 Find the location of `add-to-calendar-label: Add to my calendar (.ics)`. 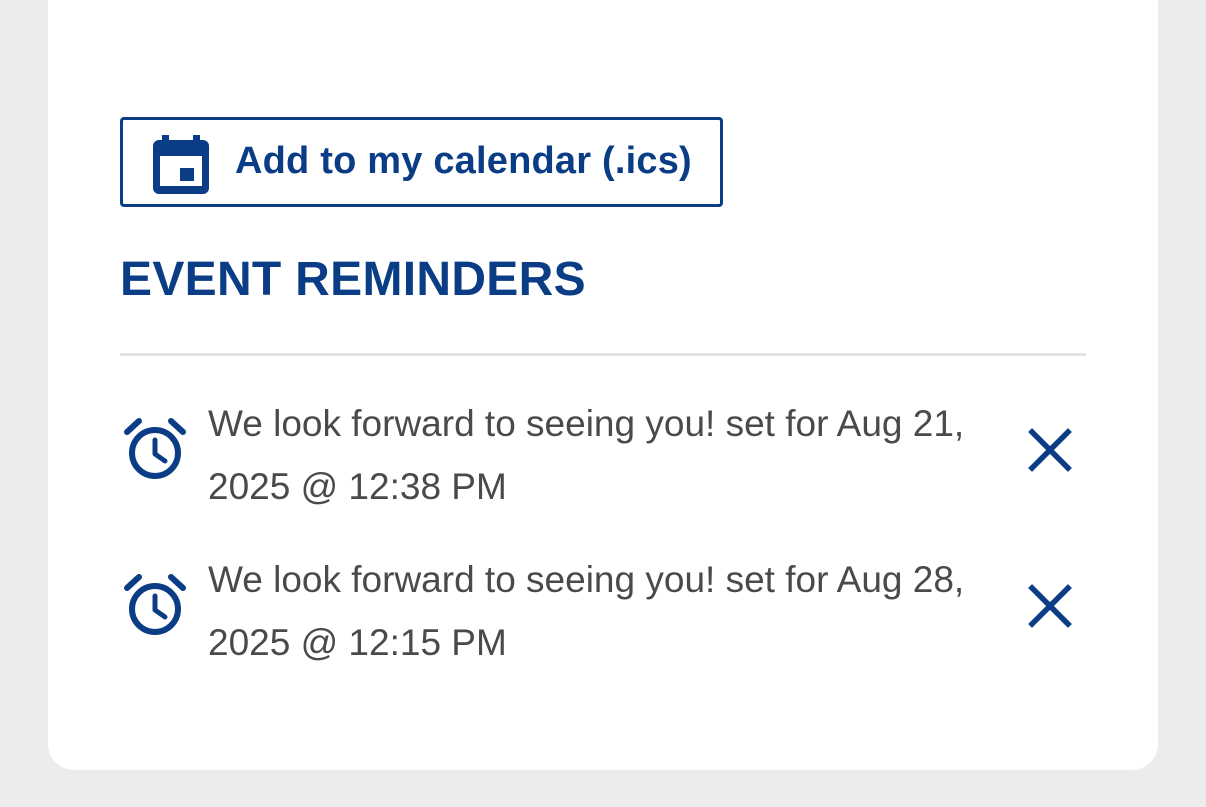

add-to-calendar-label: Add to my calendar (.ics) is located at coordinates (463, 161).